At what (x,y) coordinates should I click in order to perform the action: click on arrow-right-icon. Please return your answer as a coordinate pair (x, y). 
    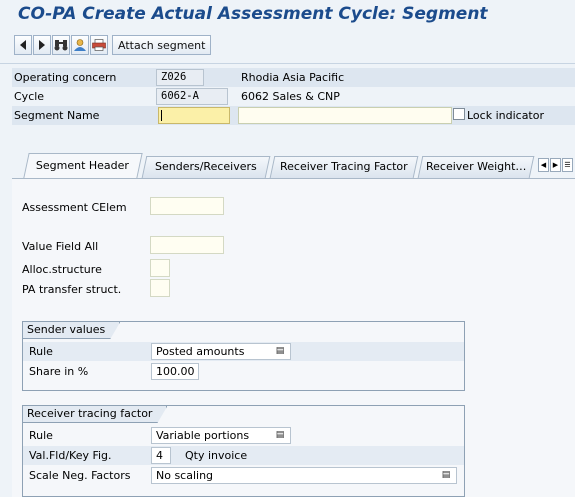
    Looking at the image, I should click on (42, 45).